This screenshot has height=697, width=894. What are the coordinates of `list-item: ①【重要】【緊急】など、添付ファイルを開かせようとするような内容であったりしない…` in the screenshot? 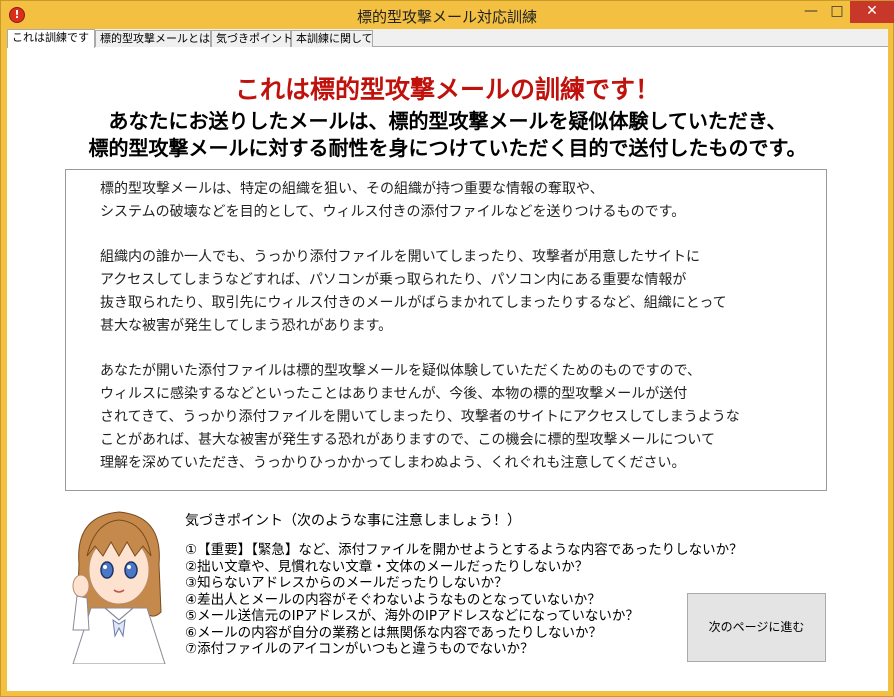 It's located at (464, 550).